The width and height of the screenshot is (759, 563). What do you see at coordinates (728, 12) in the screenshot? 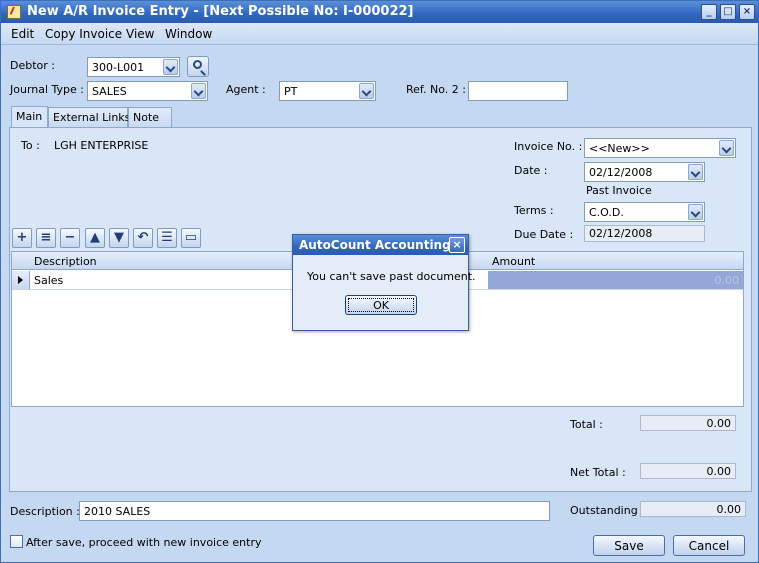
I see `maximize-icon: □` at bounding box center [728, 12].